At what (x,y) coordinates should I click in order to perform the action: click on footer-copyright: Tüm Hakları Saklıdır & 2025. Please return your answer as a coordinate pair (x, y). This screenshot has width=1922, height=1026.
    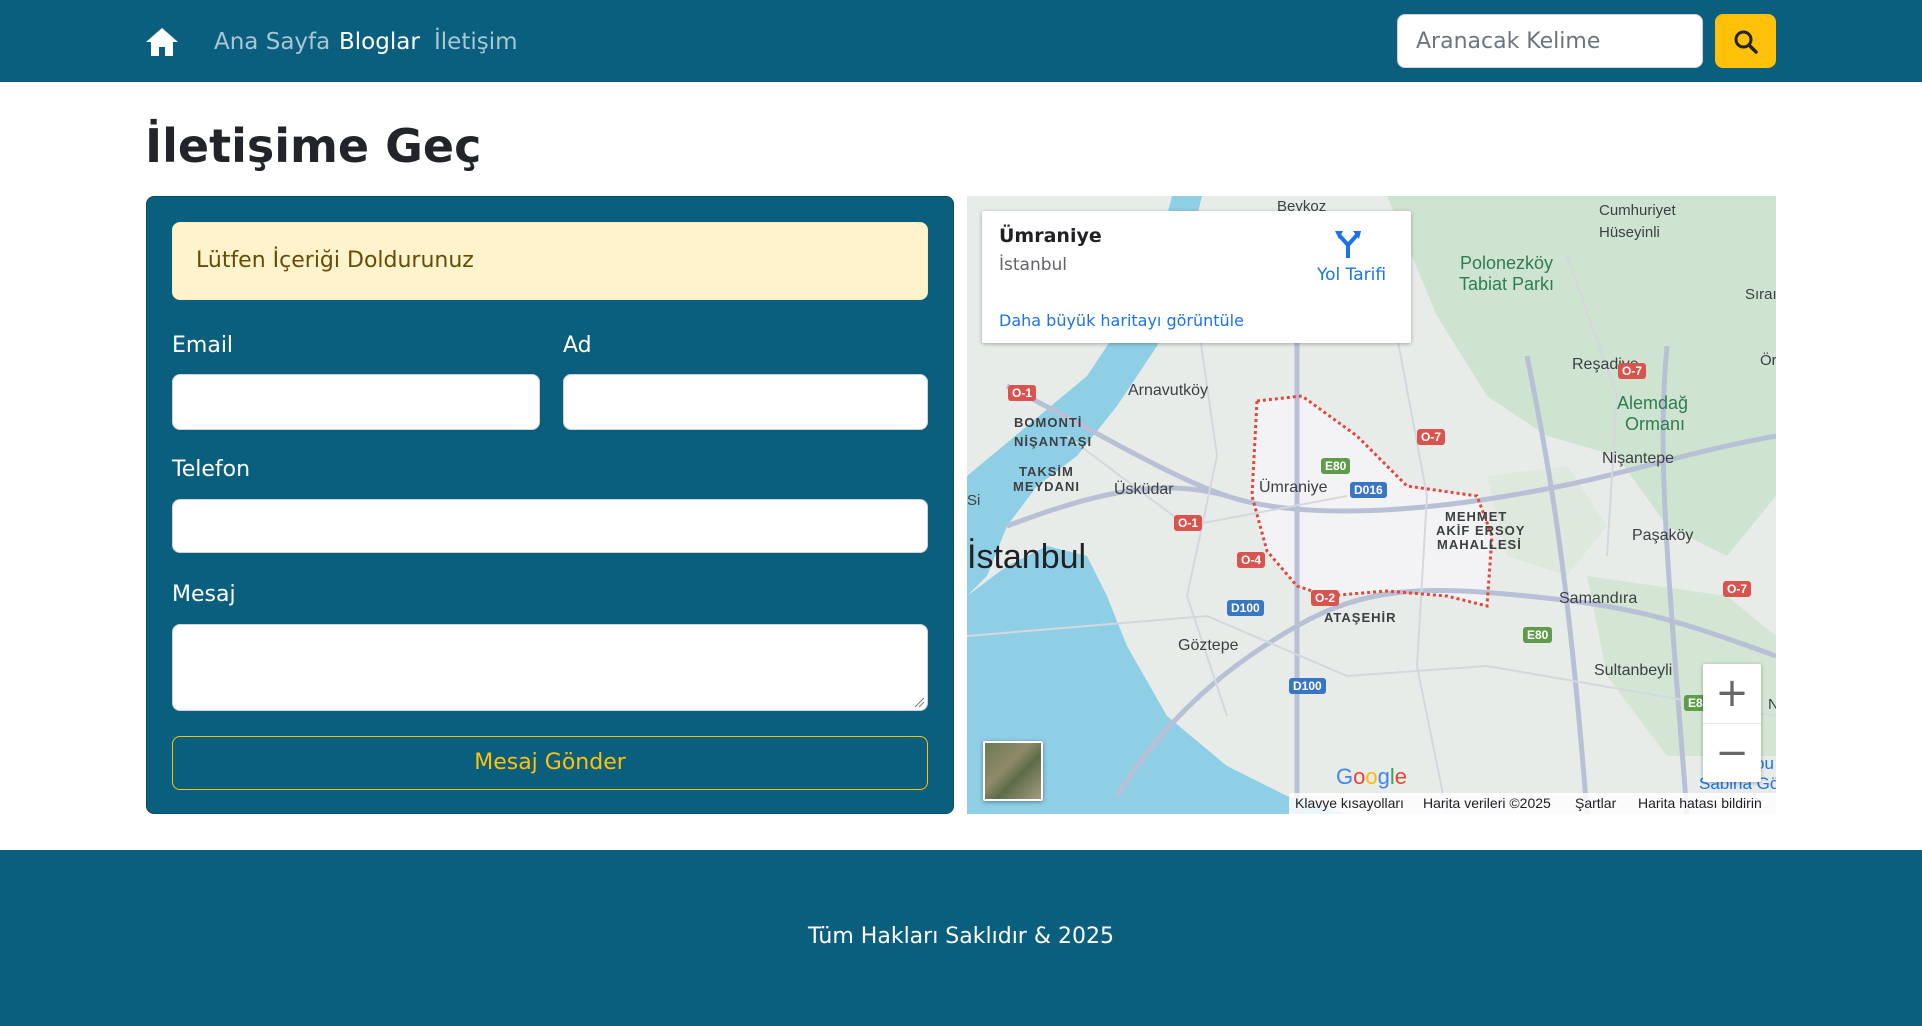
    Looking at the image, I should click on (961, 936).